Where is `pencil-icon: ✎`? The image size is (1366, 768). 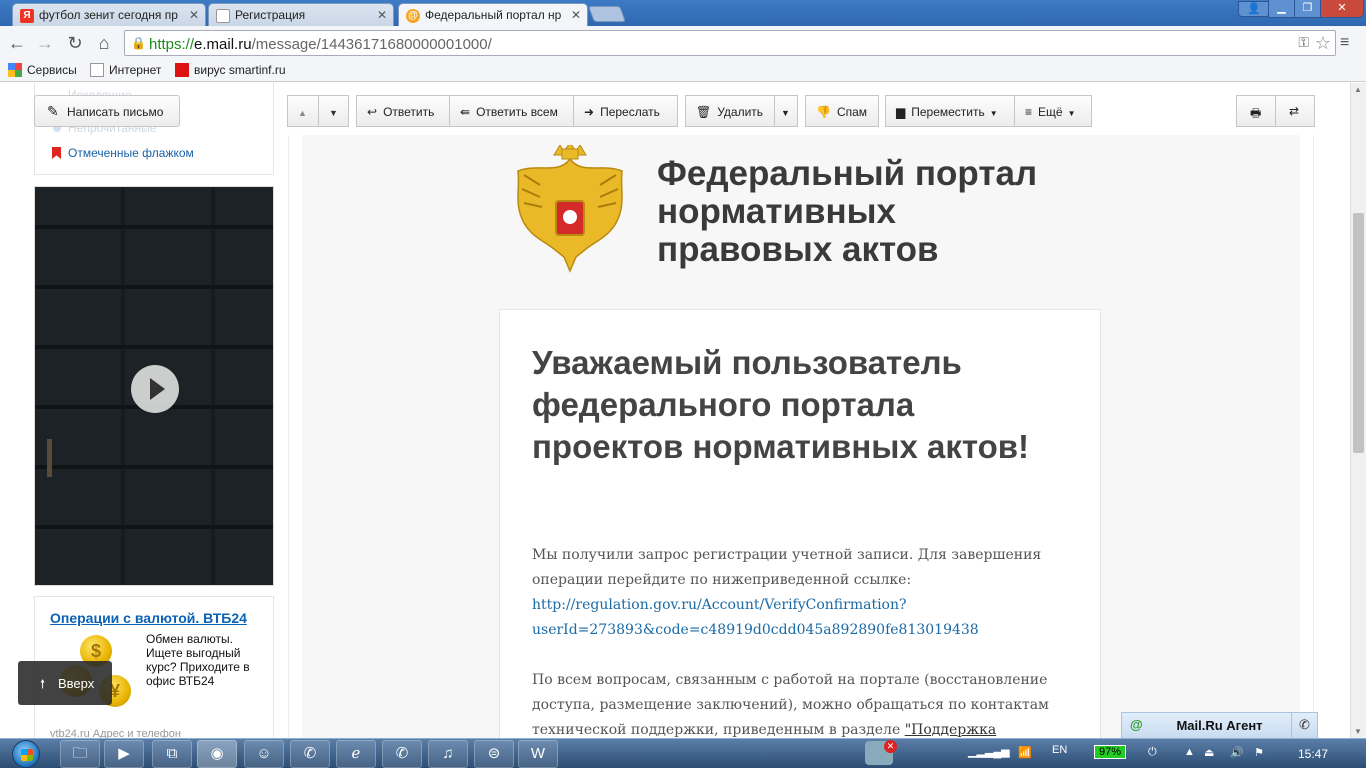
pencil-icon: ✎ is located at coordinates (53, 111).